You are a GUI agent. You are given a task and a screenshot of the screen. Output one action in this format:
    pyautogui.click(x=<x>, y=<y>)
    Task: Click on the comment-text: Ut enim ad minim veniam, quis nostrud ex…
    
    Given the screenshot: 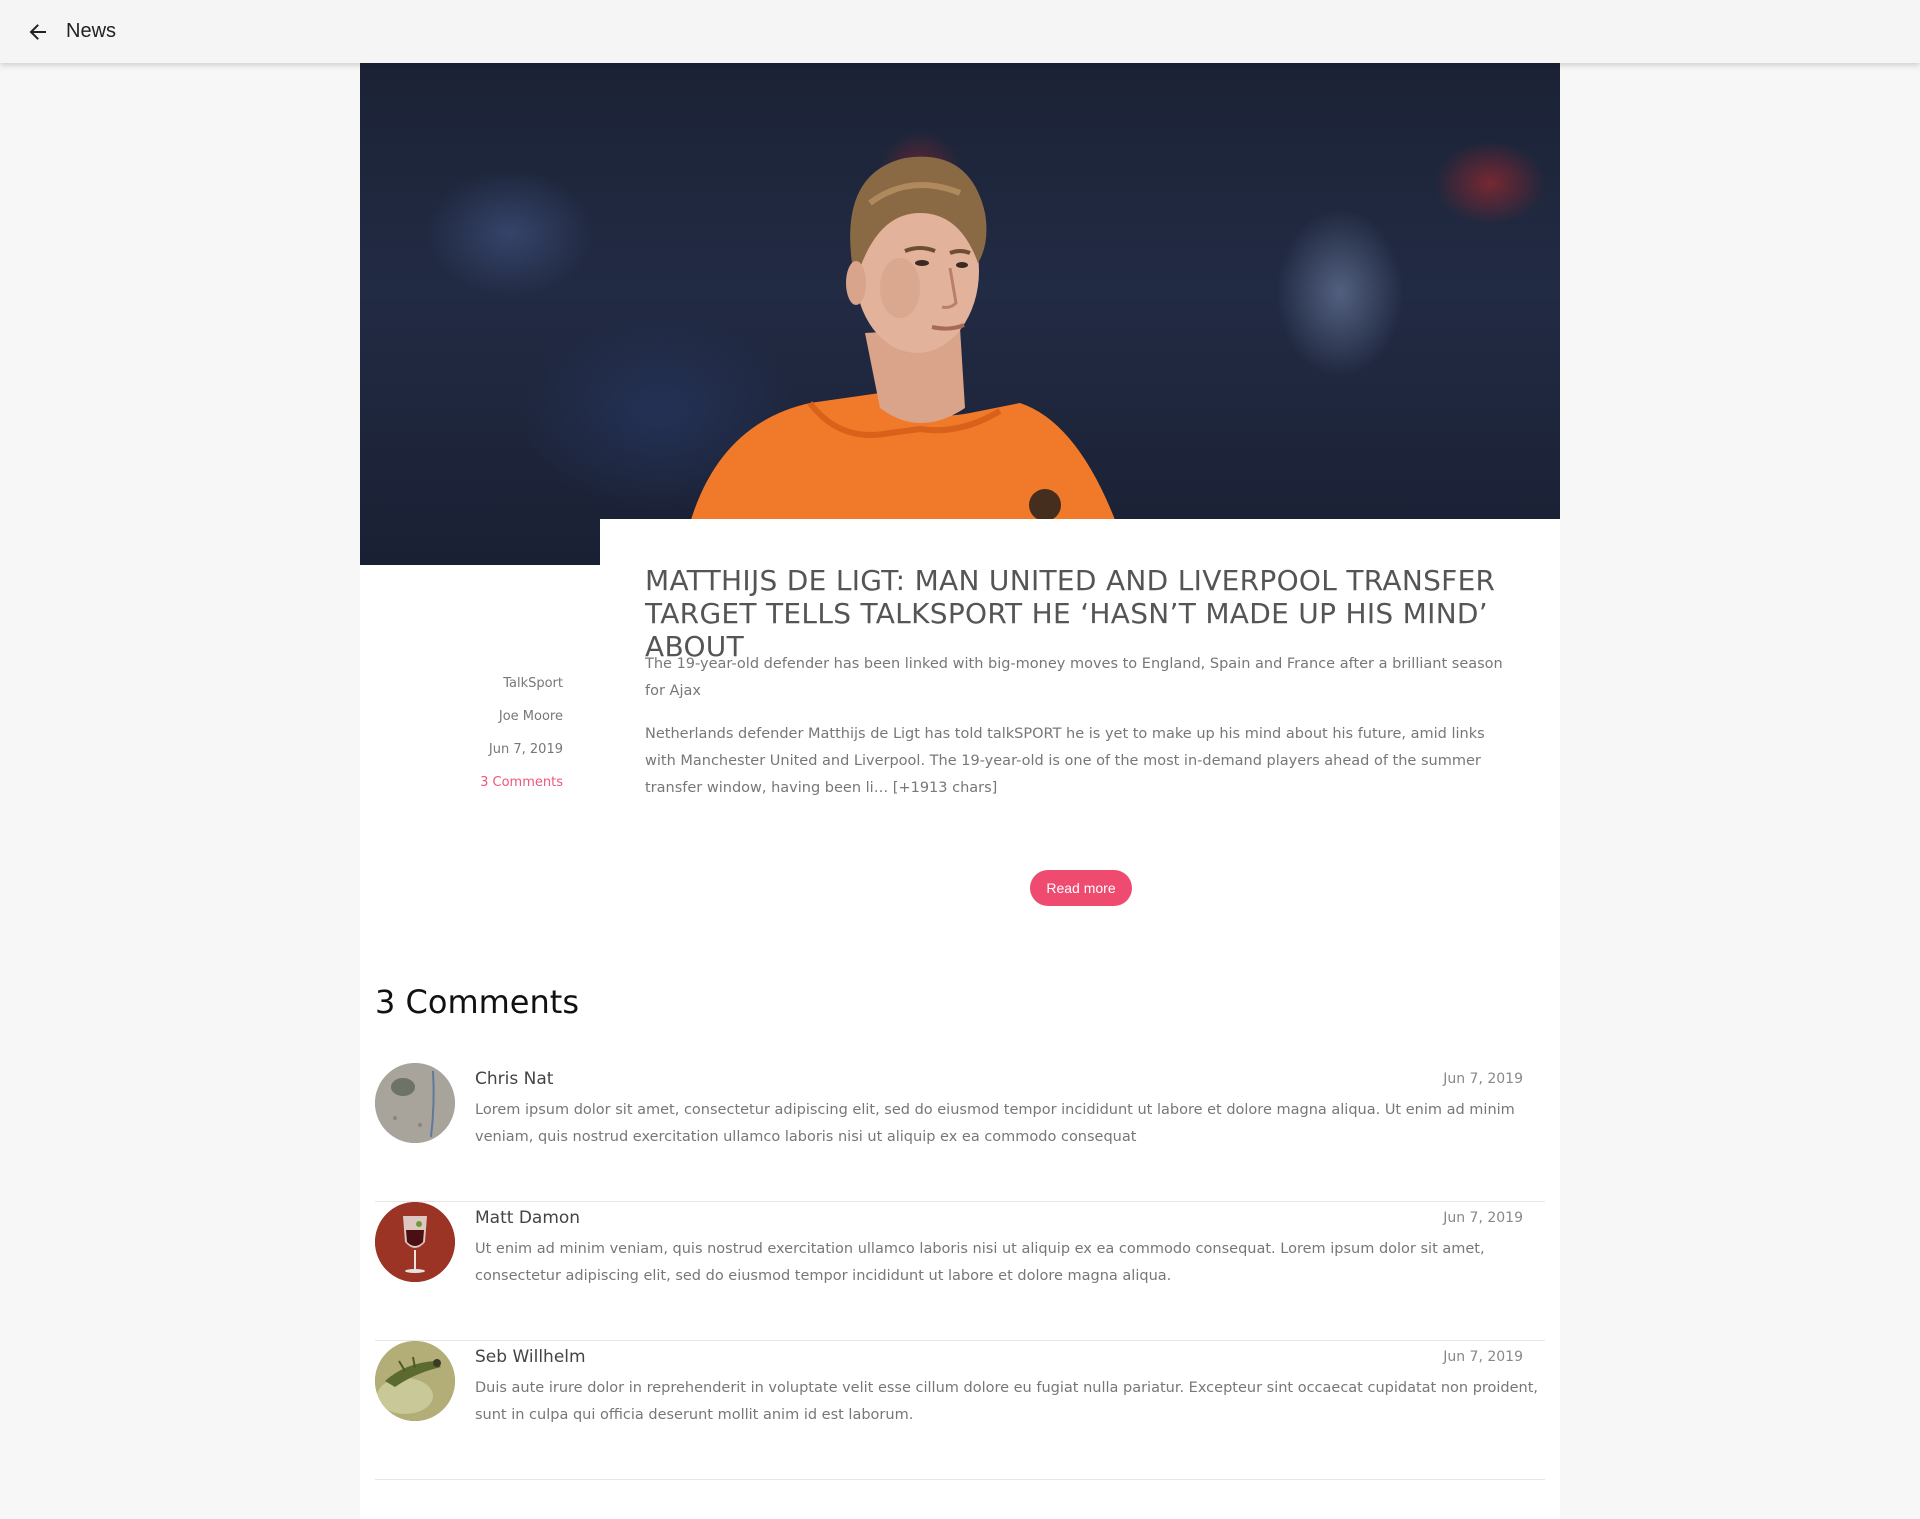 What is the action you would take?
    pyautogui.click(x=980, y=1262)
    